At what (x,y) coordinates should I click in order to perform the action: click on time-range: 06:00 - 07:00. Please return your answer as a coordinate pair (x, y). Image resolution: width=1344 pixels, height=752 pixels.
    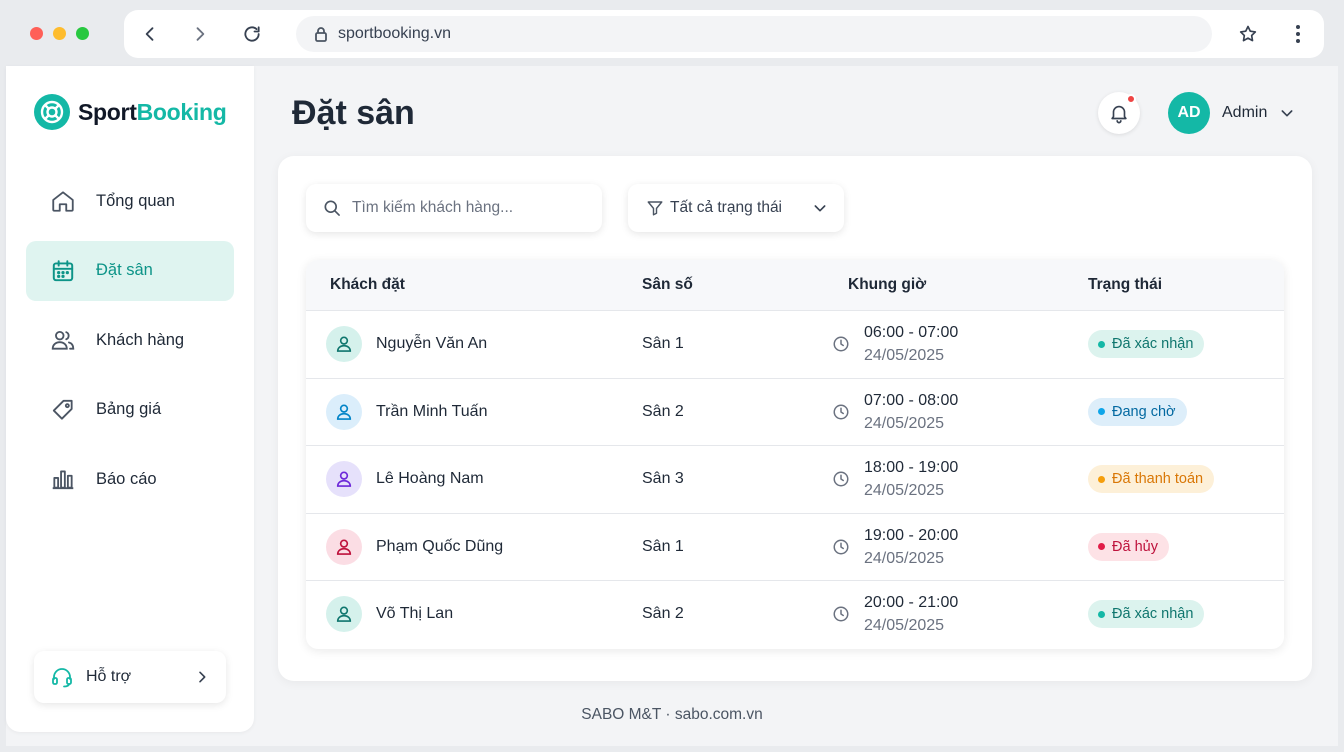
    Looking at the image, I should click on (911, 333).